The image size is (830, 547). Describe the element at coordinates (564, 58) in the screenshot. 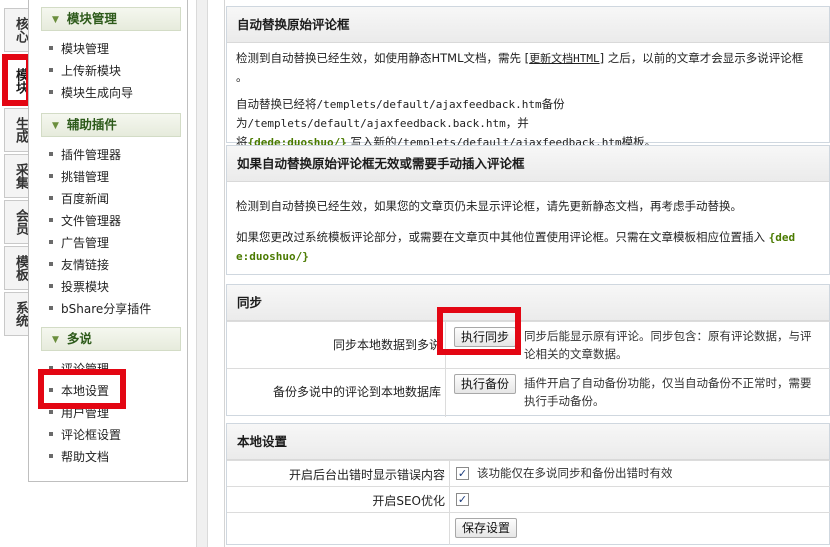

I see `update-html-link: 更新文档HTML` at that location.